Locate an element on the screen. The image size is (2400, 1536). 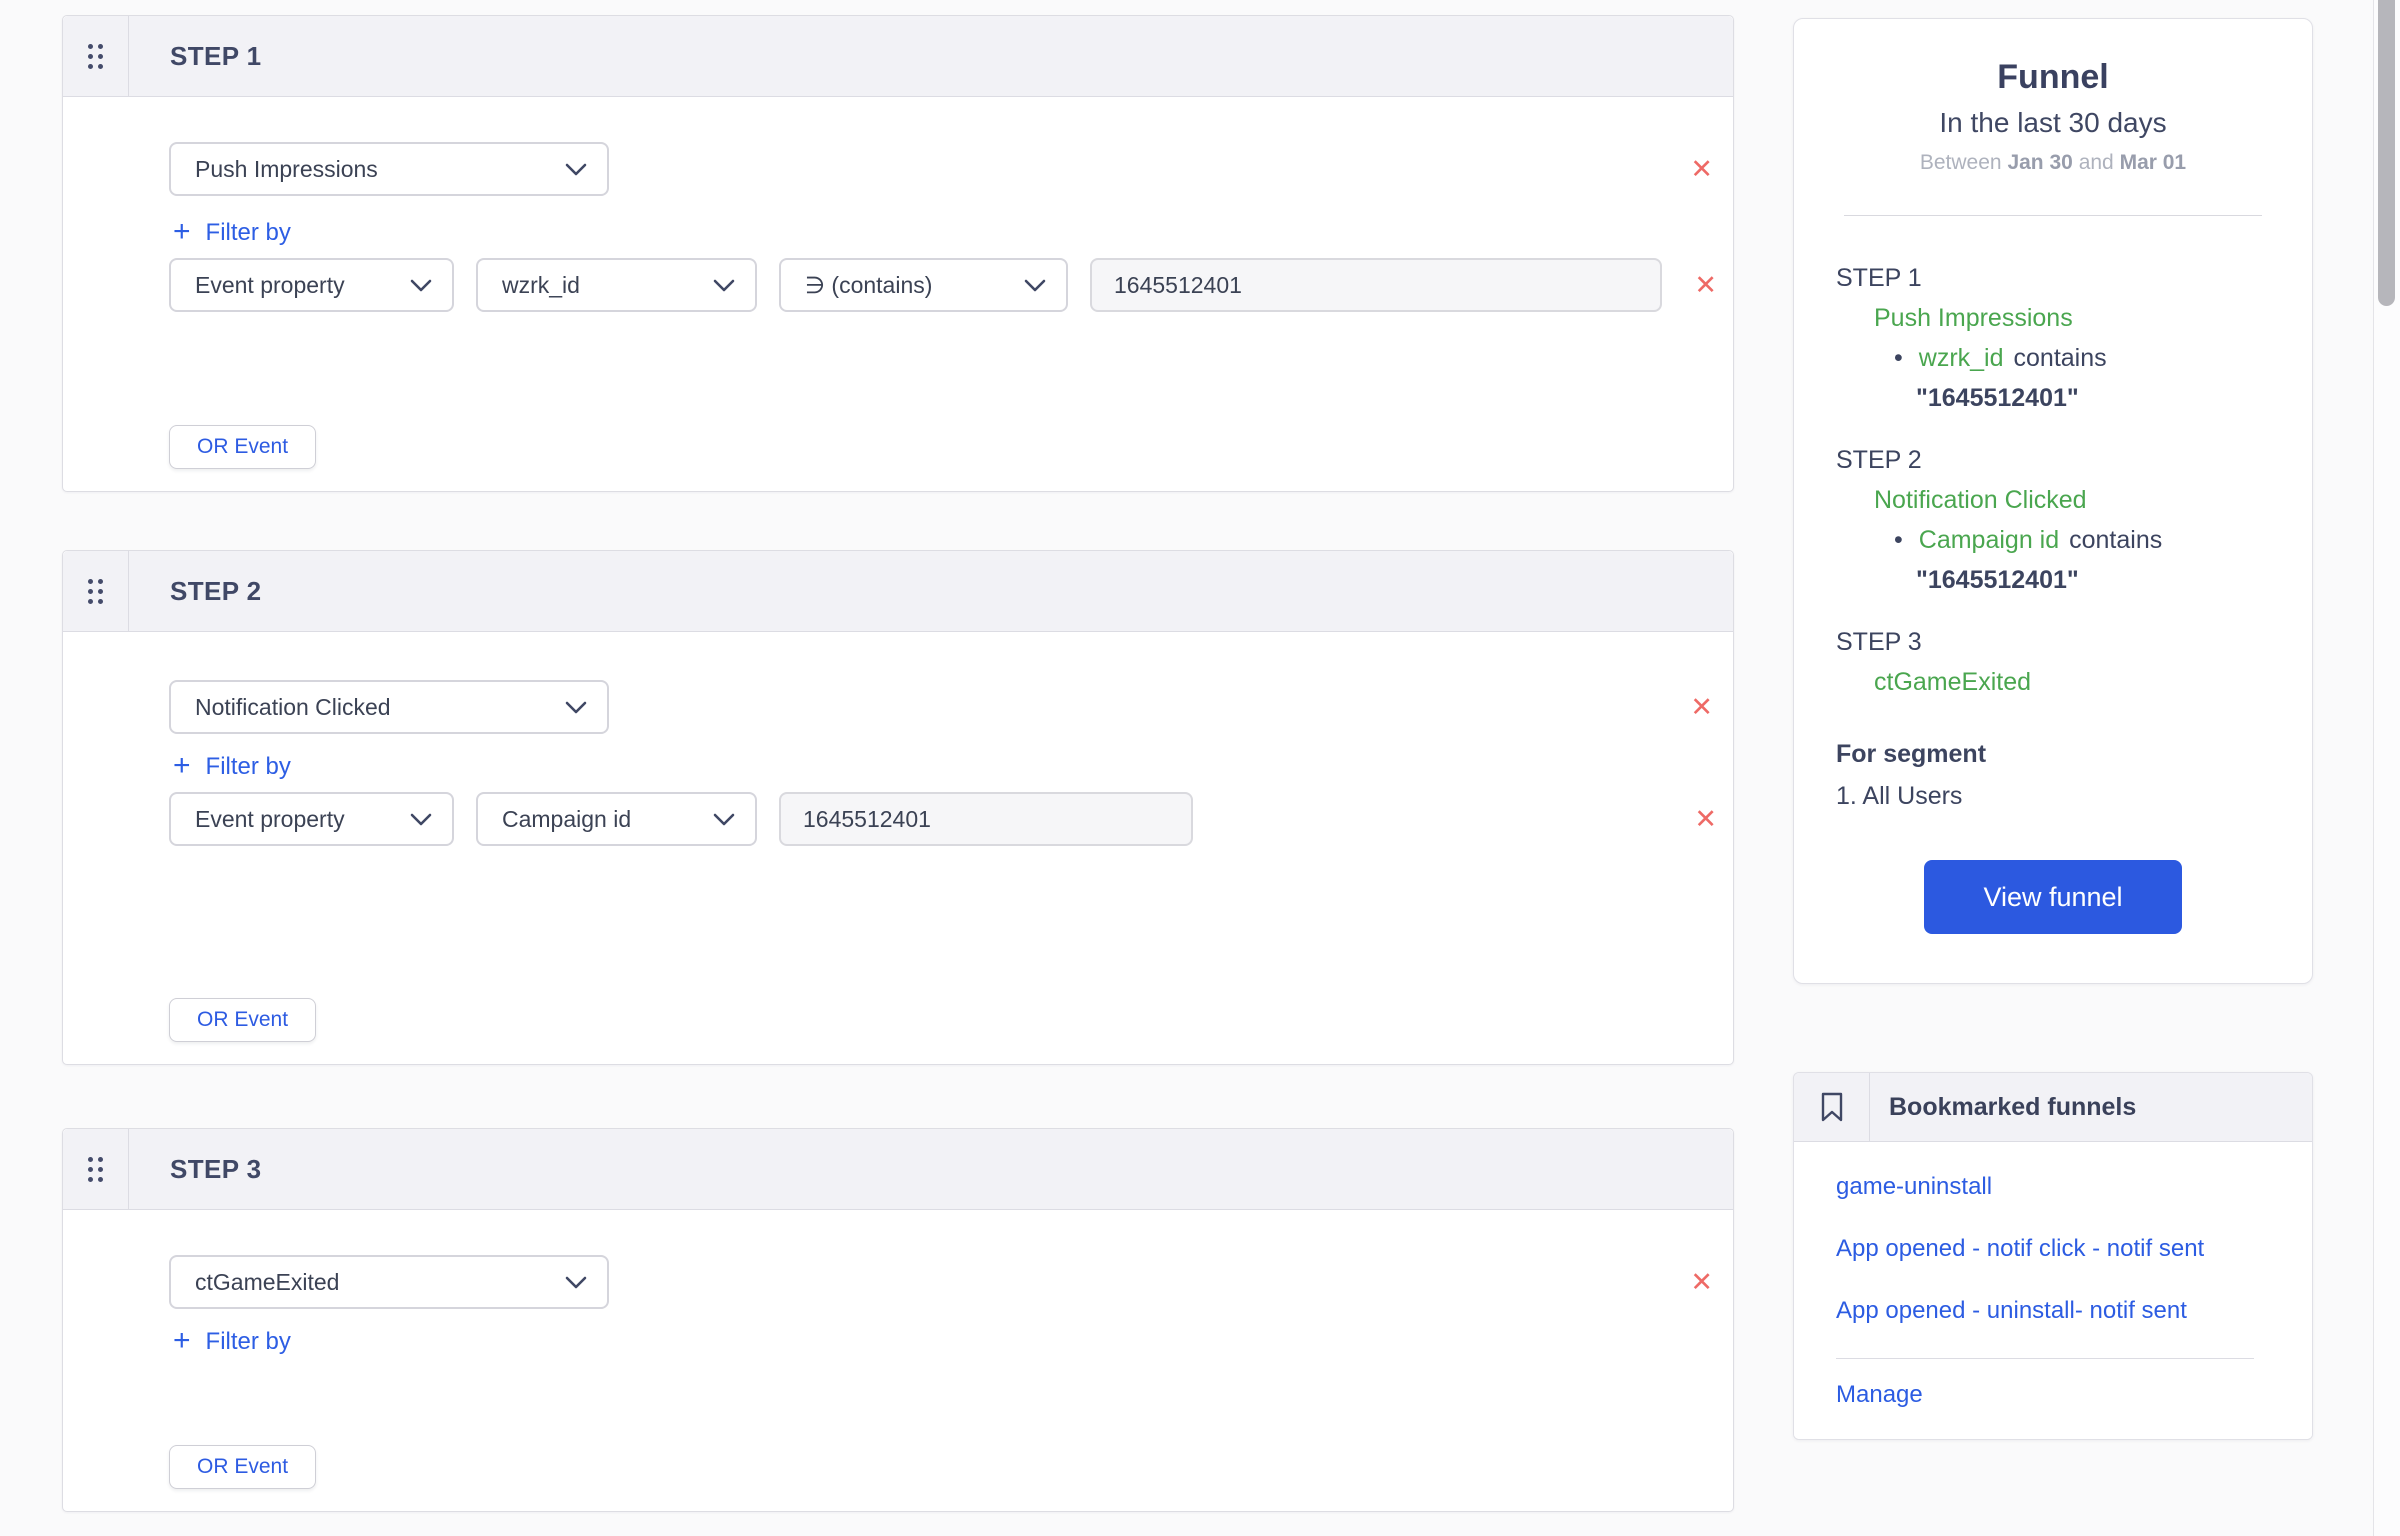
bookmarked-funnel-link: App opened - notif click - notif sent is located at coordinates (2045, 1249).